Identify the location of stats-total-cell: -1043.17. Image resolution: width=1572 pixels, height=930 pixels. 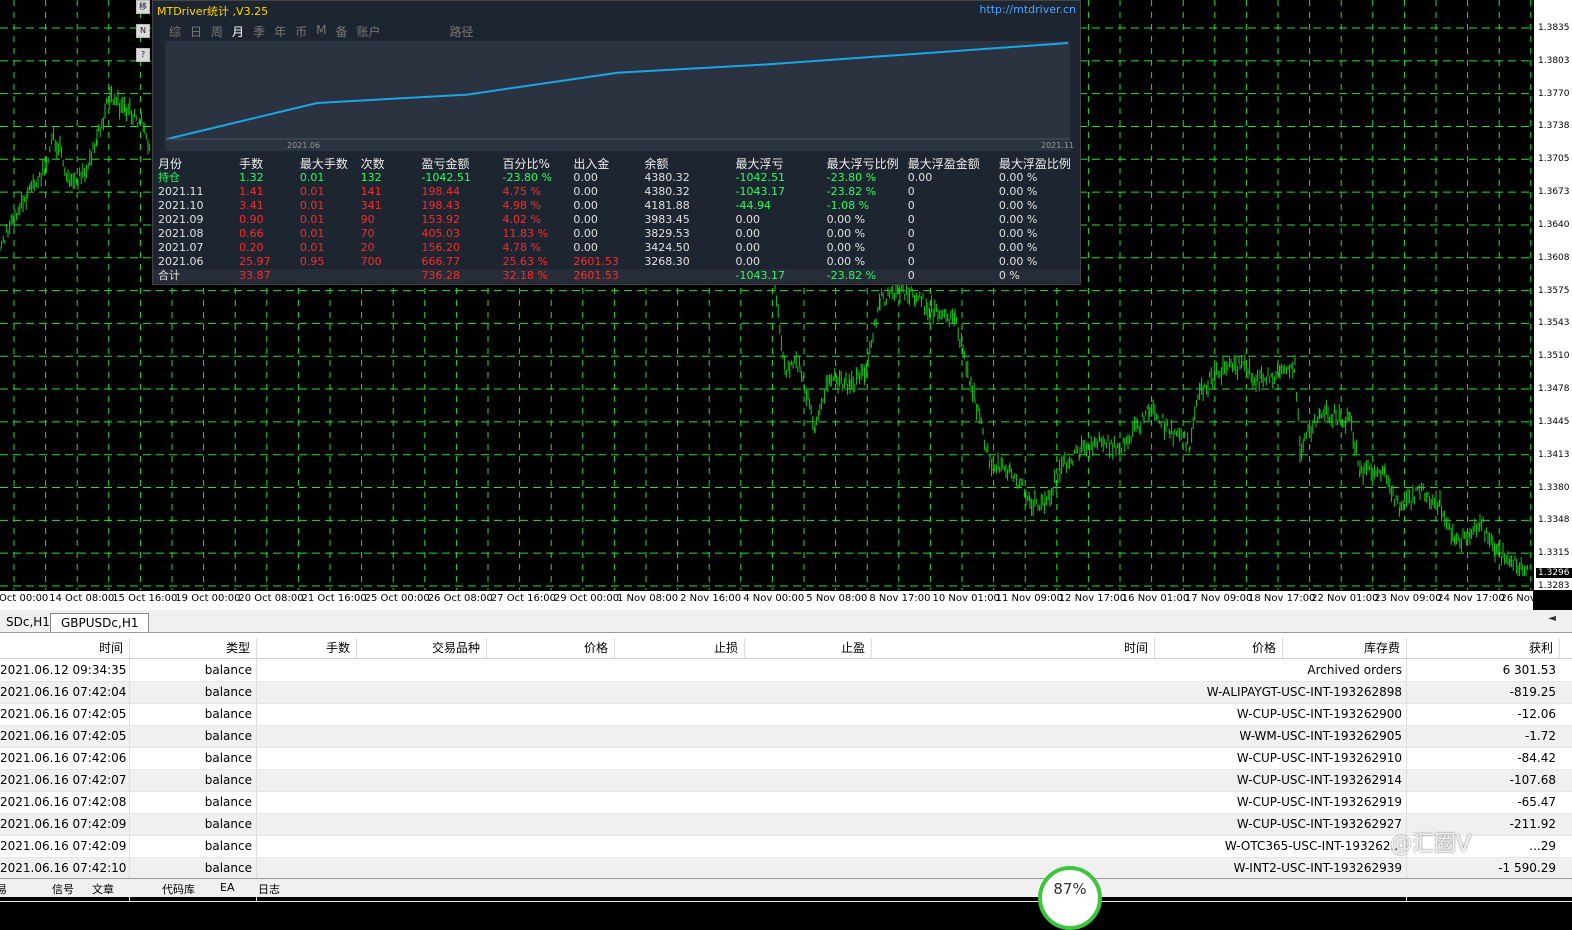
(760, 275).